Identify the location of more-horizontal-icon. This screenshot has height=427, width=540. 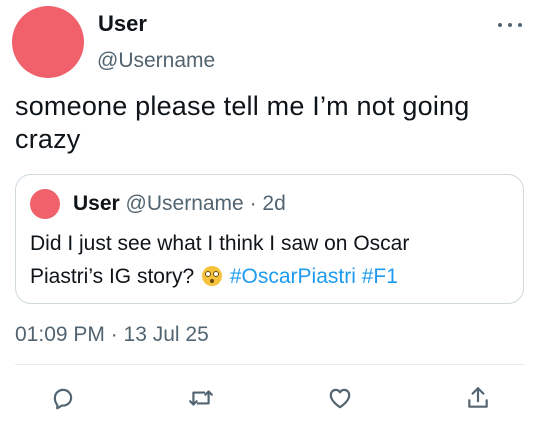
(510, 25).